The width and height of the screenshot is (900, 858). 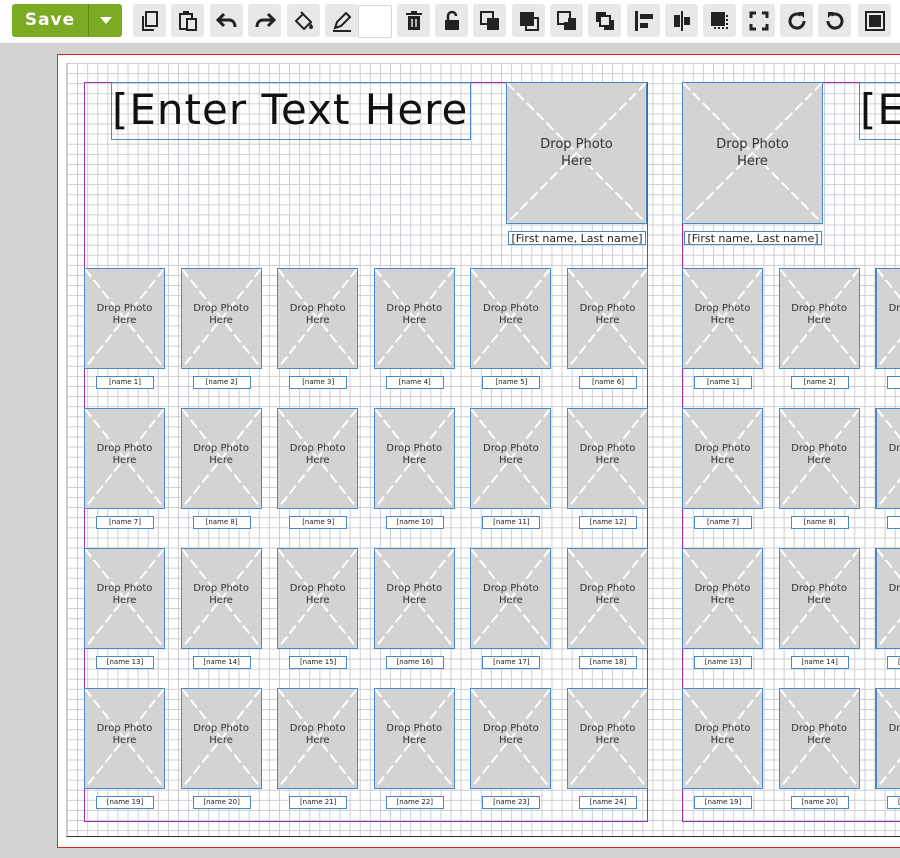 What do you see at coordinates (874, 20) in the screenshot?
I see `frame-button` at bounding box center [874, 20].